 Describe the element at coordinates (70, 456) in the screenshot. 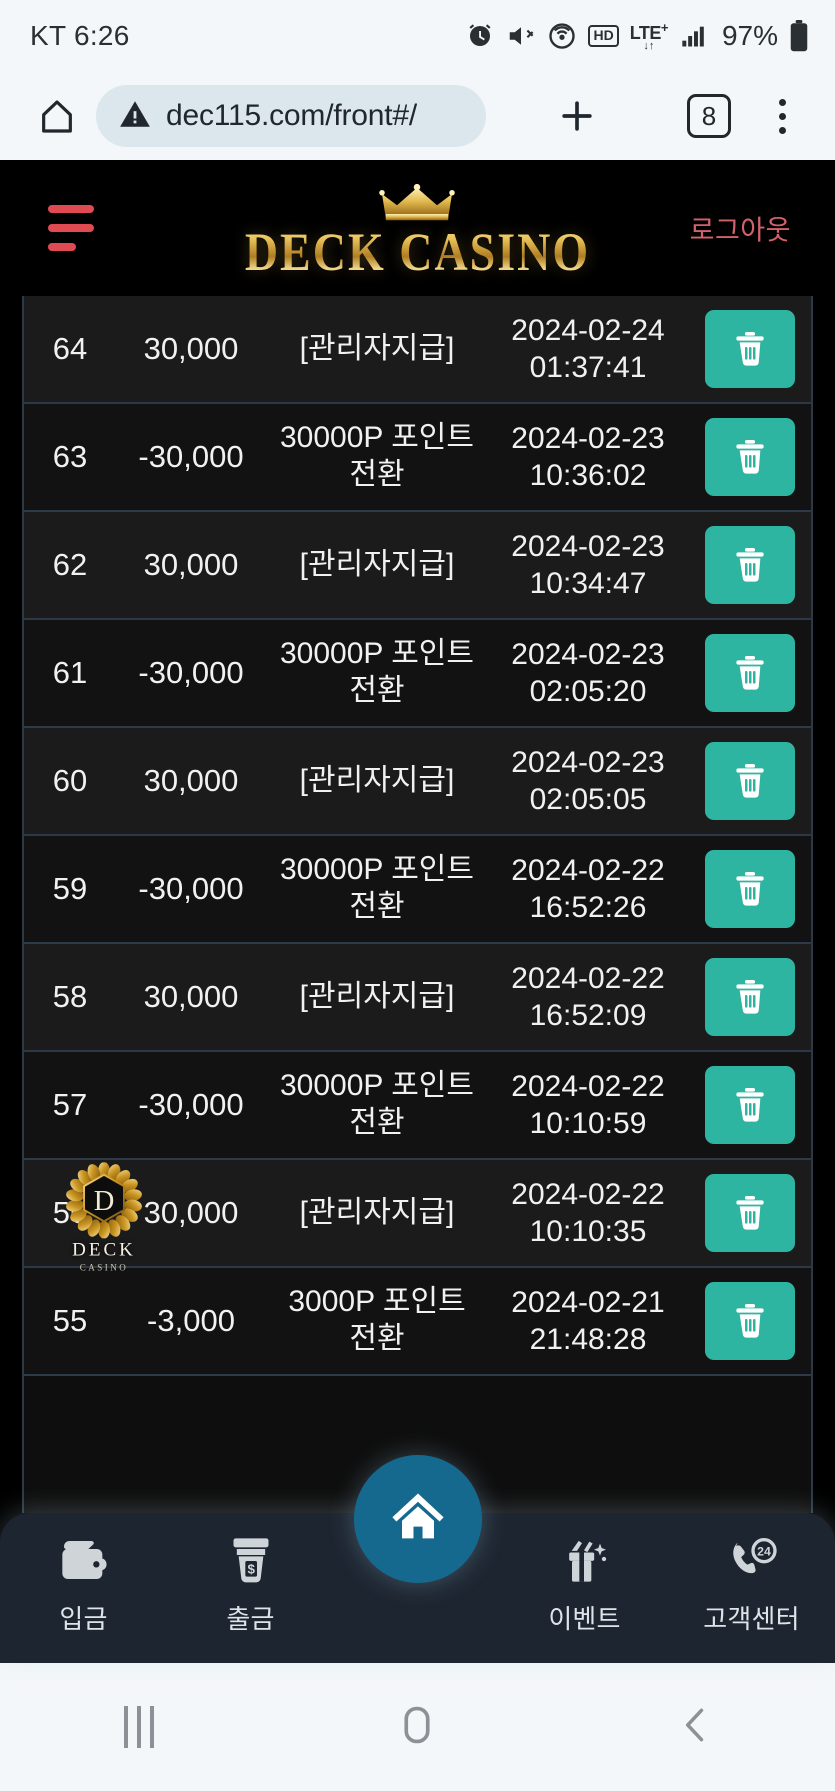

I see `cell-id: 63` at that location.